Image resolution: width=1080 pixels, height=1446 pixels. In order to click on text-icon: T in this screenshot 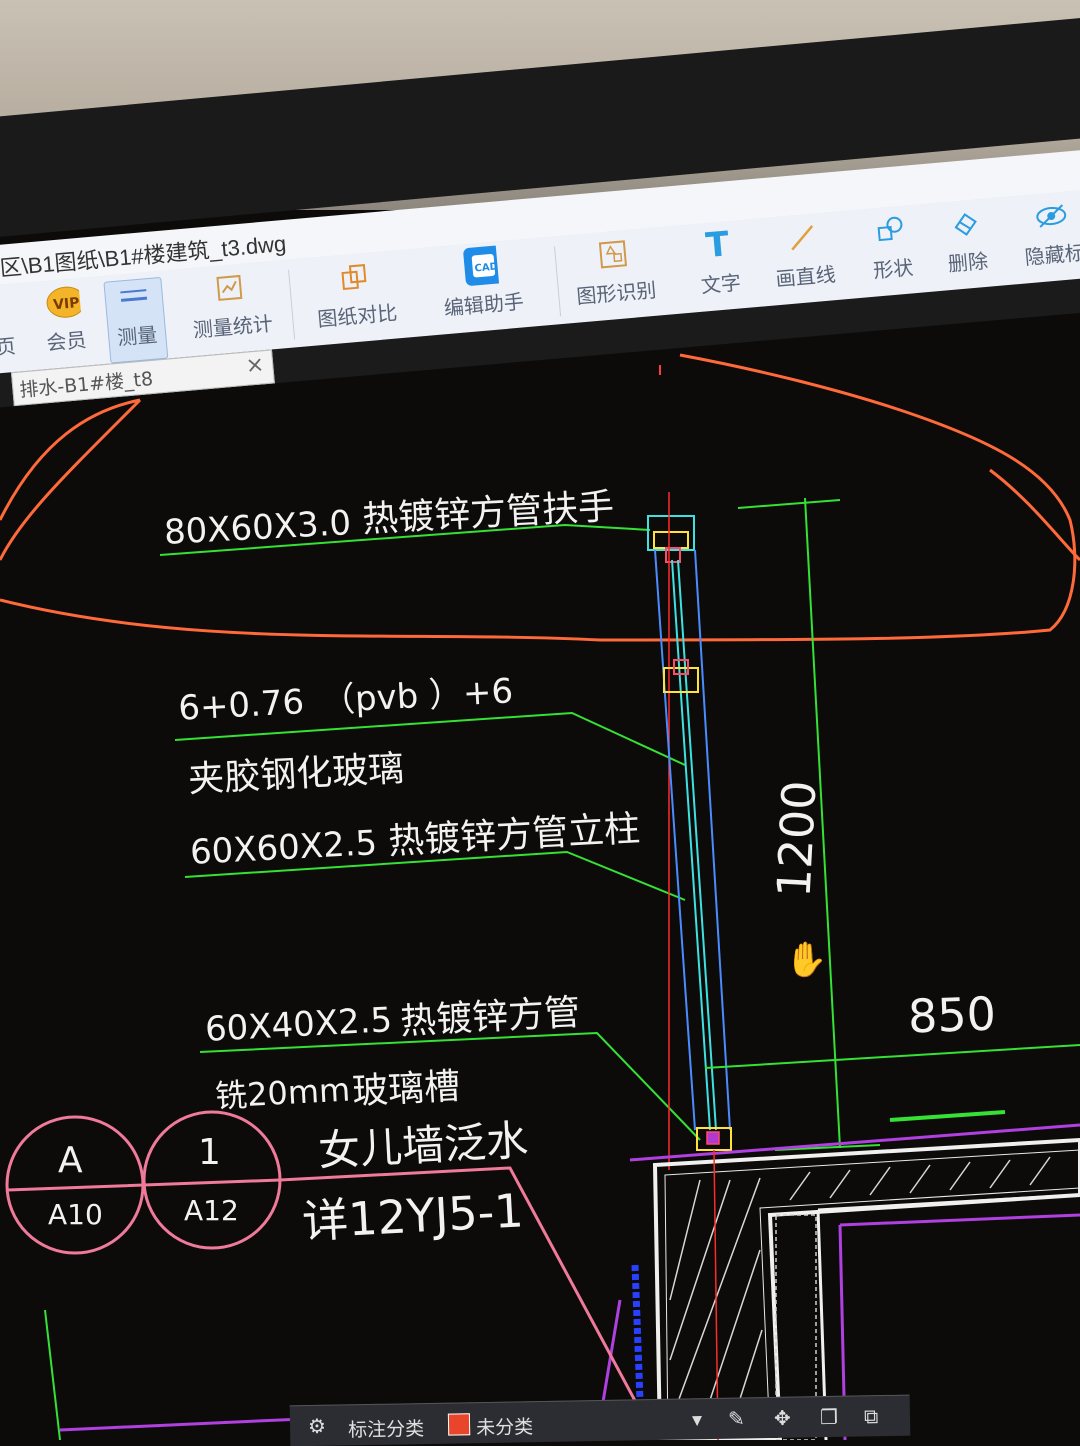, I will do `click(717, 245)`.